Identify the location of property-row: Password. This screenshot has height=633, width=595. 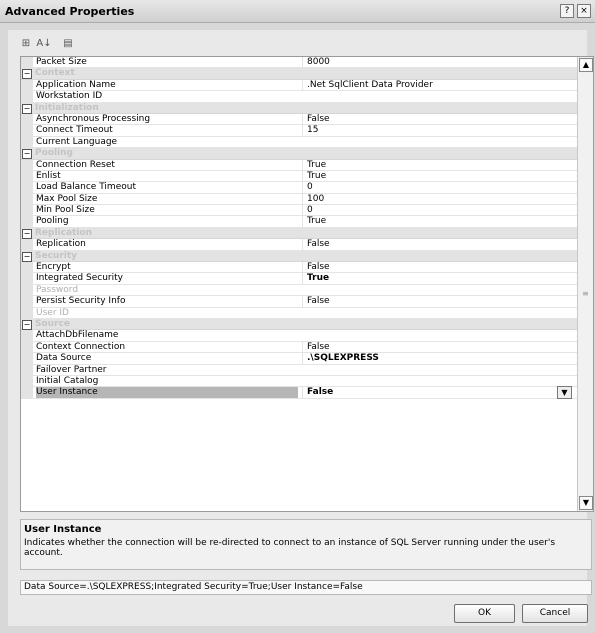
(299, 290).